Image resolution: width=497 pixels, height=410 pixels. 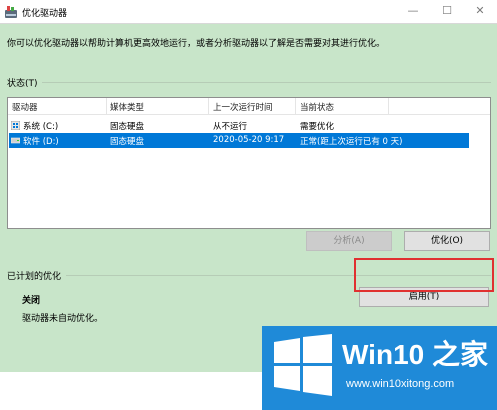 I want to click on column-header-drive: 驱动器, so click(x=25, y=107).